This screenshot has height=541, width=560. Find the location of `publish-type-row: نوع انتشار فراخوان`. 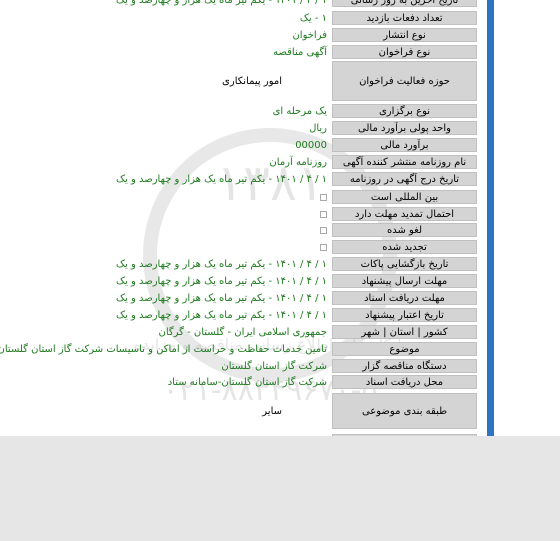

publish-type-row: نوع انتشار فراخوان is located at coordinates (238, 35).